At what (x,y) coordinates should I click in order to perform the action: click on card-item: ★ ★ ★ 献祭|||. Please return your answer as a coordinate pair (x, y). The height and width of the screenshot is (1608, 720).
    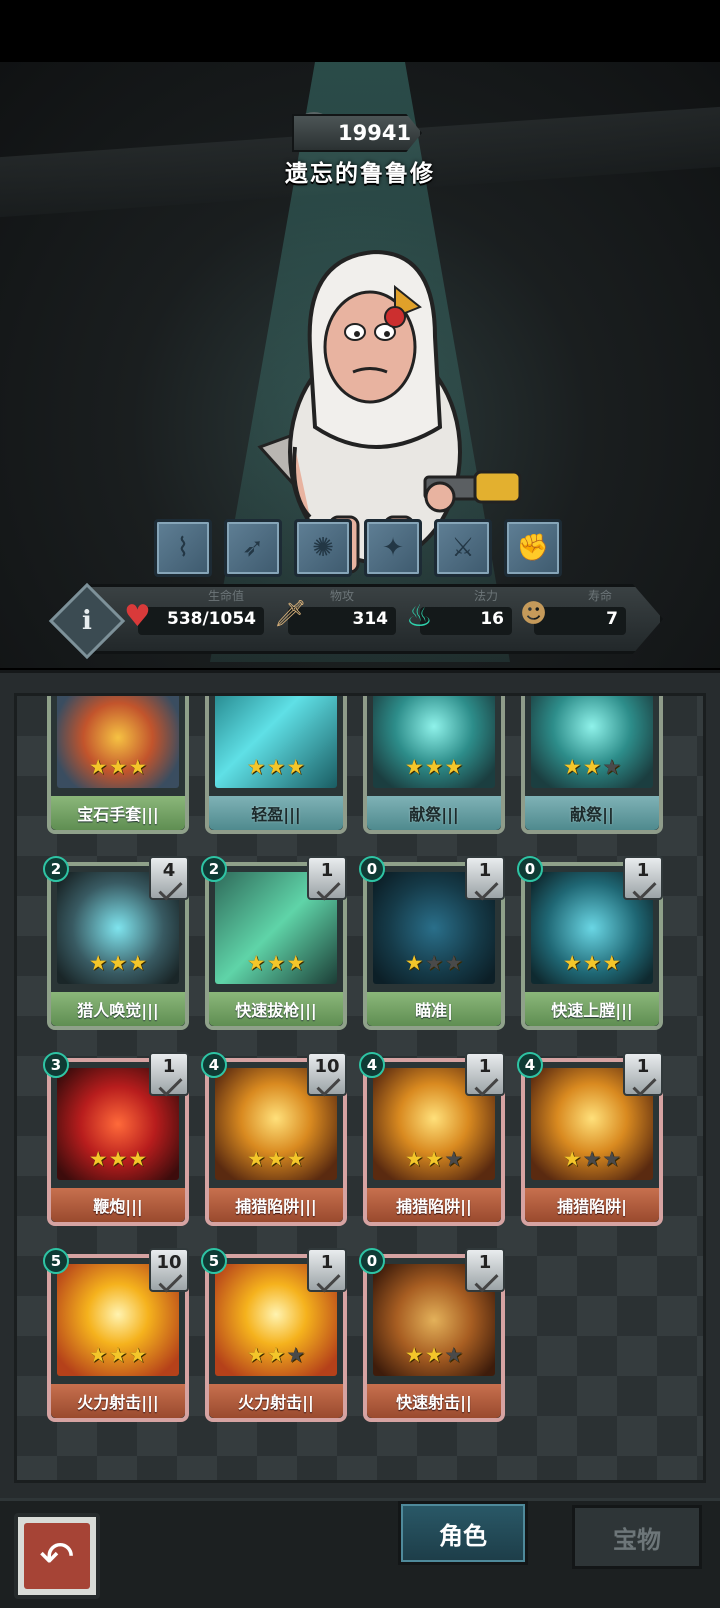
    Looking at the image, I should click on (434, 765).